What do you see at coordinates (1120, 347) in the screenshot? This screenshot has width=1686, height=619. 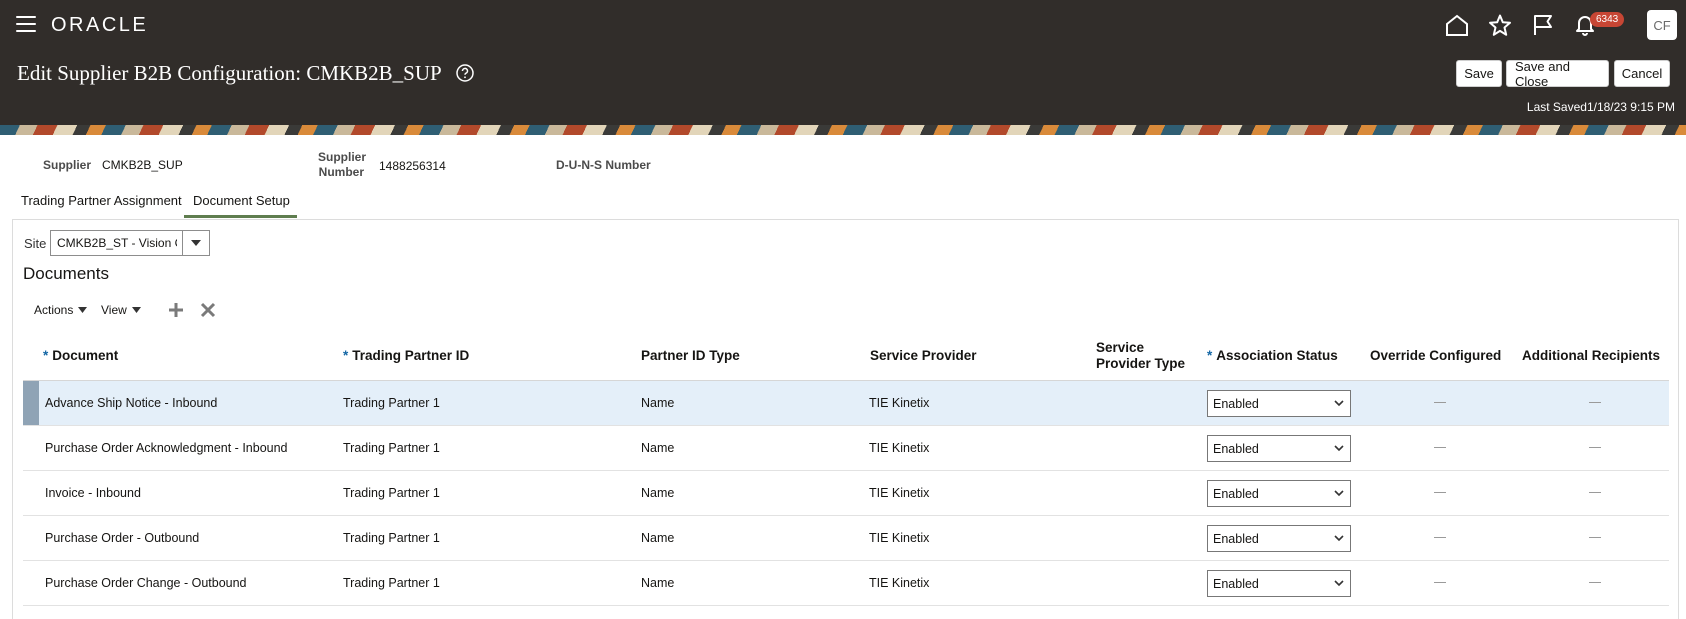 I see `column-header-service-provider-type-line1: Service` at bounding box center [1120, 347].